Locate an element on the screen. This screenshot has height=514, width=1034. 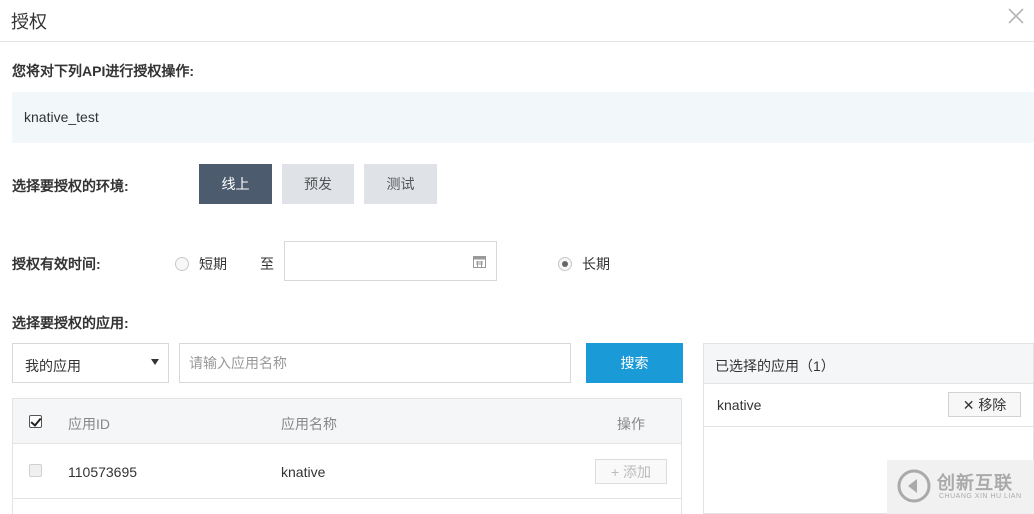
header-app-id: 应用ID is located at coordinates (89, 424).